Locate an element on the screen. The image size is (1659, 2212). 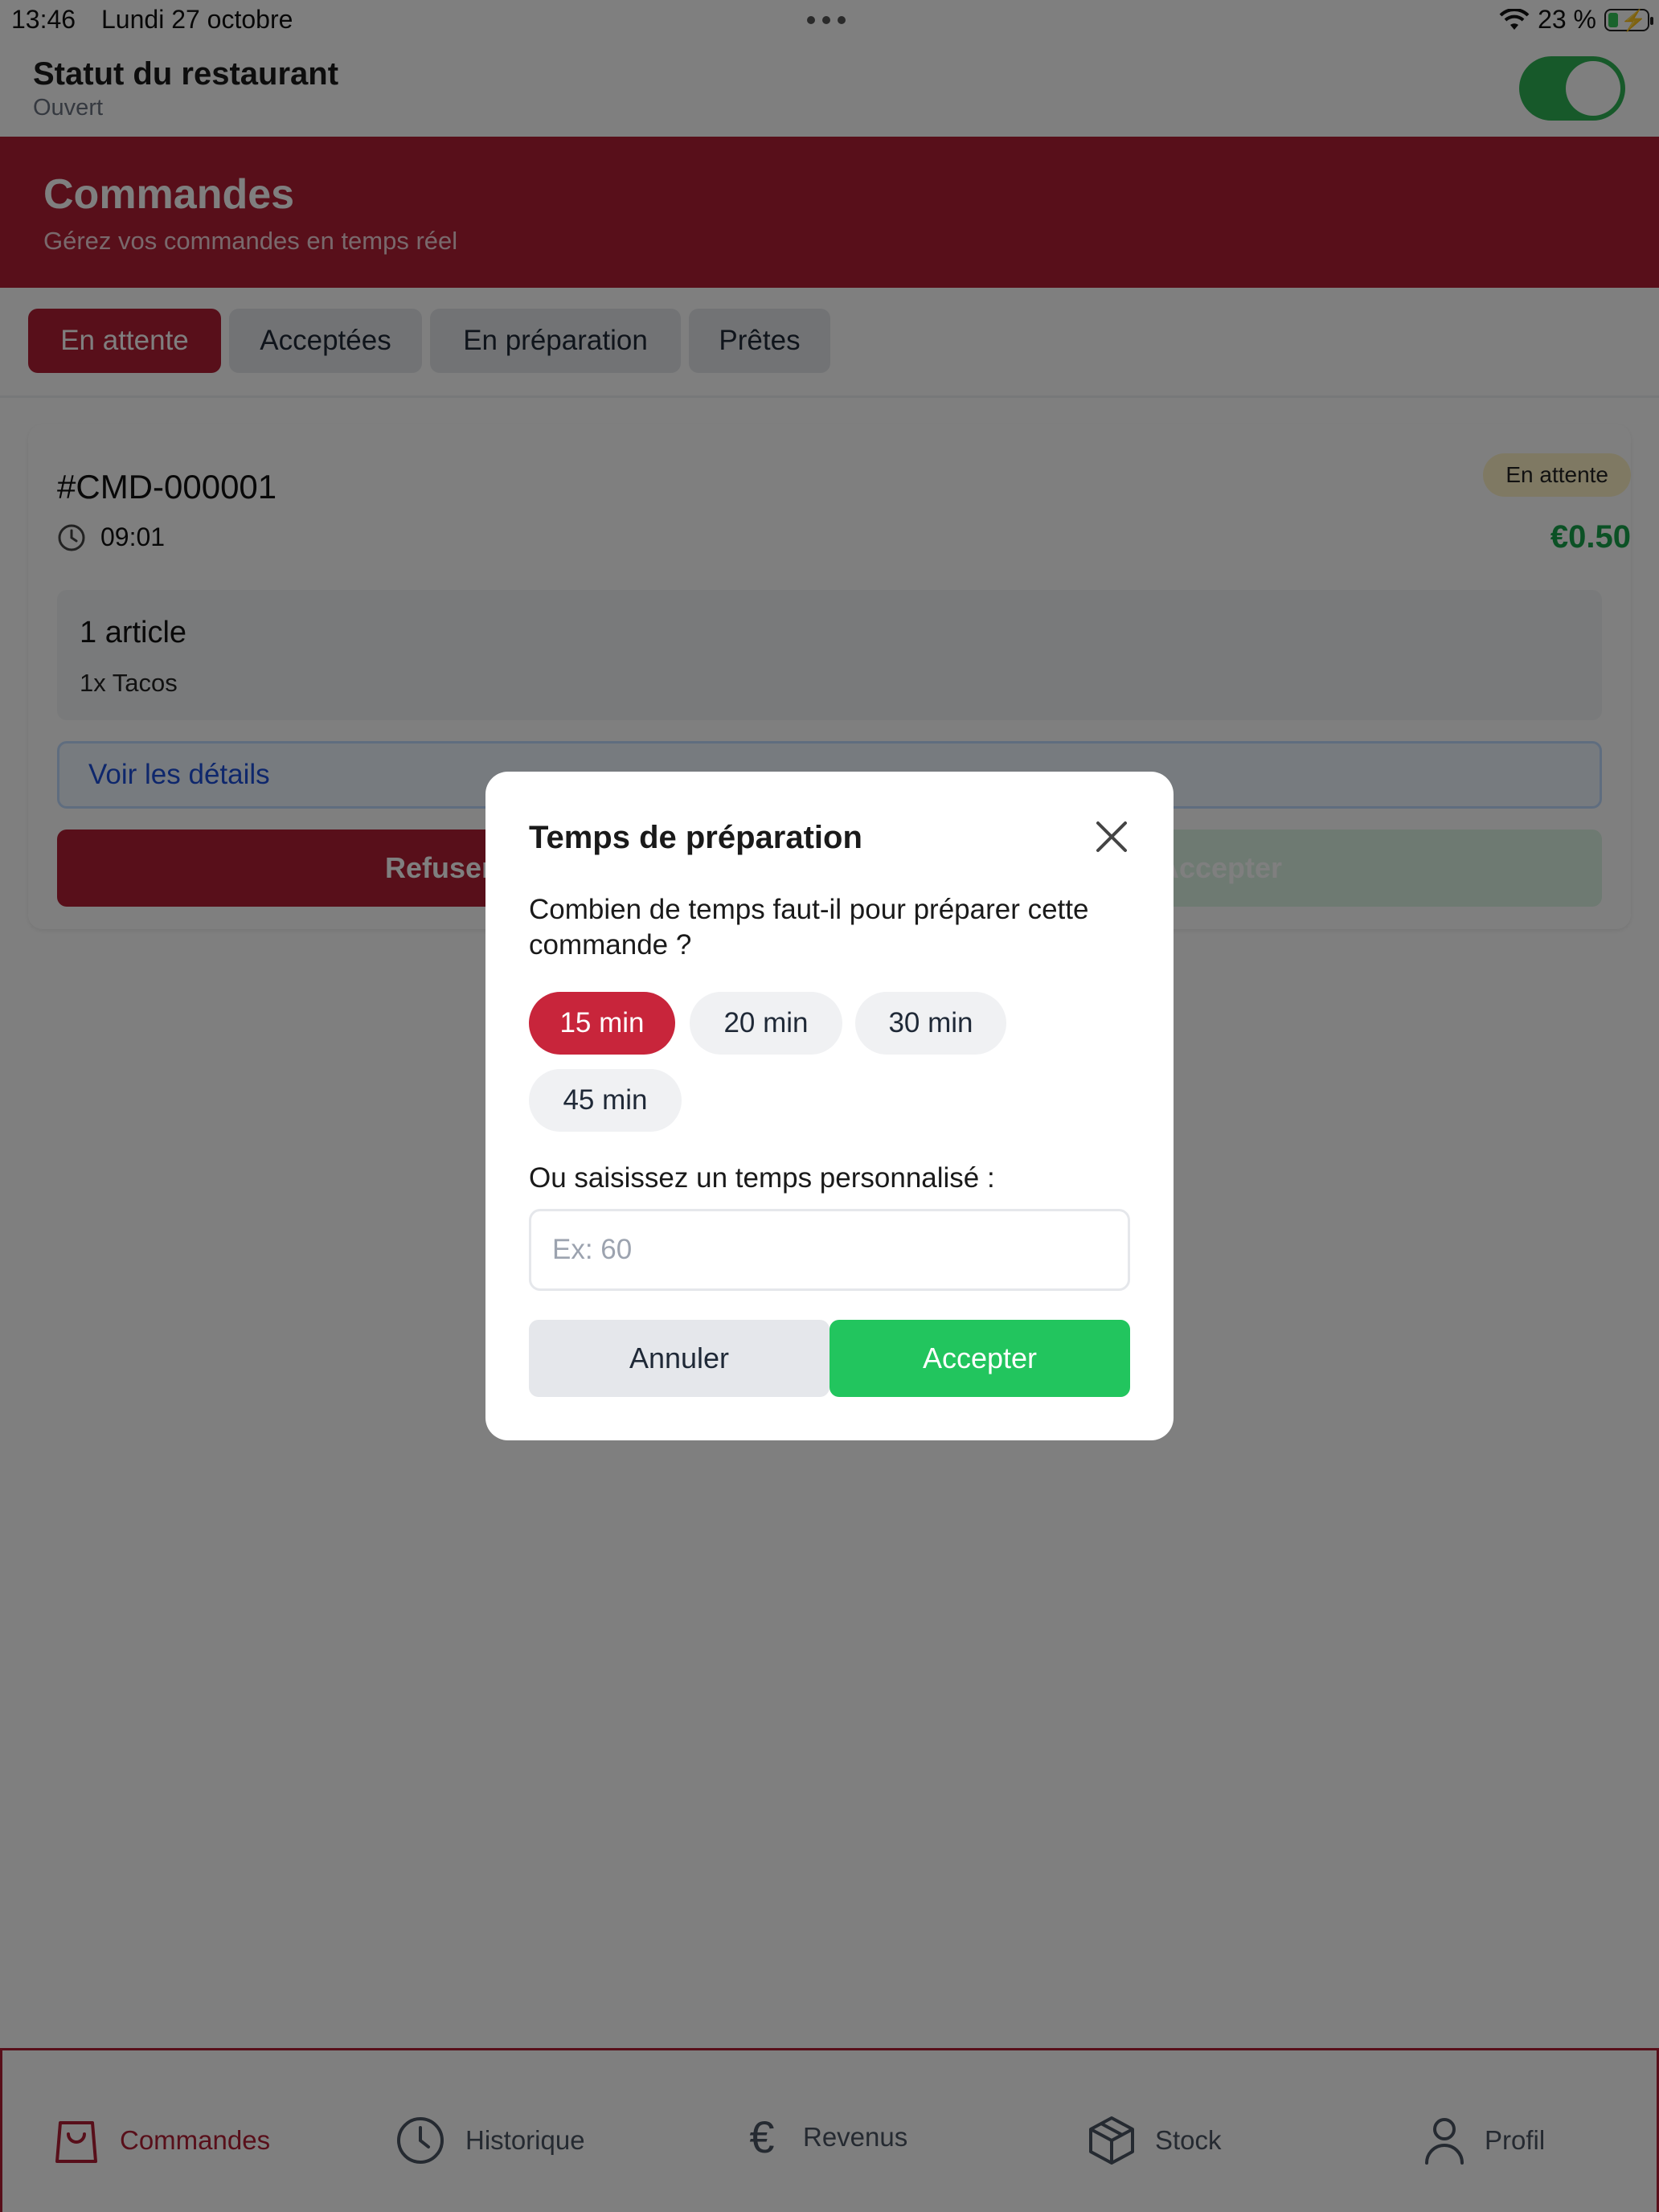
cancel-button: Annuler is located at coordinates (679, 1358).